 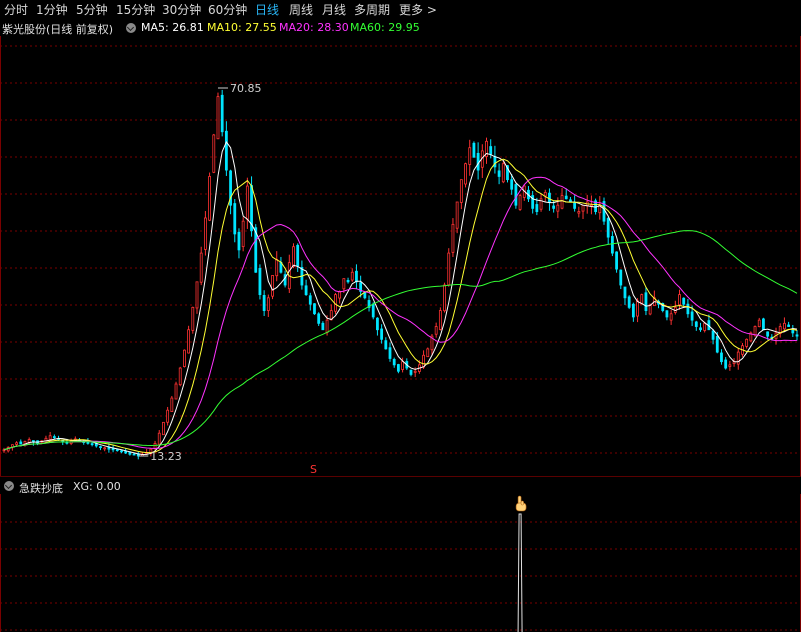 What do you see at coordinates (400, 476) in the screenshot?
I see `panel-divider` at bounding box center [400, 476].